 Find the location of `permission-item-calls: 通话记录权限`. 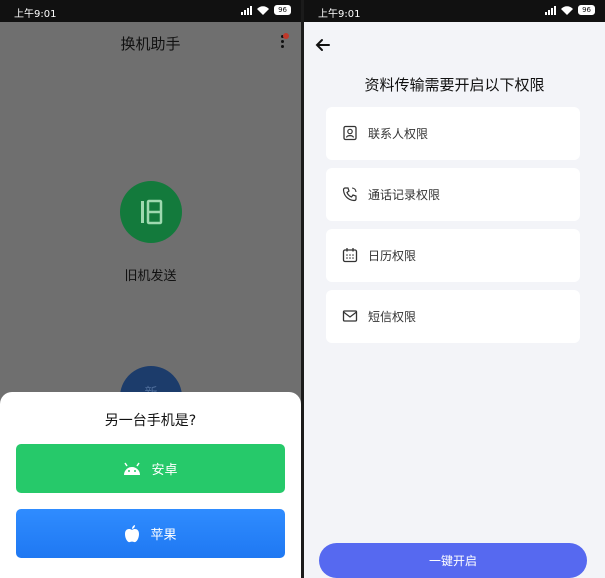

permission-item-calls: 通话记录权限 is located at coordinates (453, 194).